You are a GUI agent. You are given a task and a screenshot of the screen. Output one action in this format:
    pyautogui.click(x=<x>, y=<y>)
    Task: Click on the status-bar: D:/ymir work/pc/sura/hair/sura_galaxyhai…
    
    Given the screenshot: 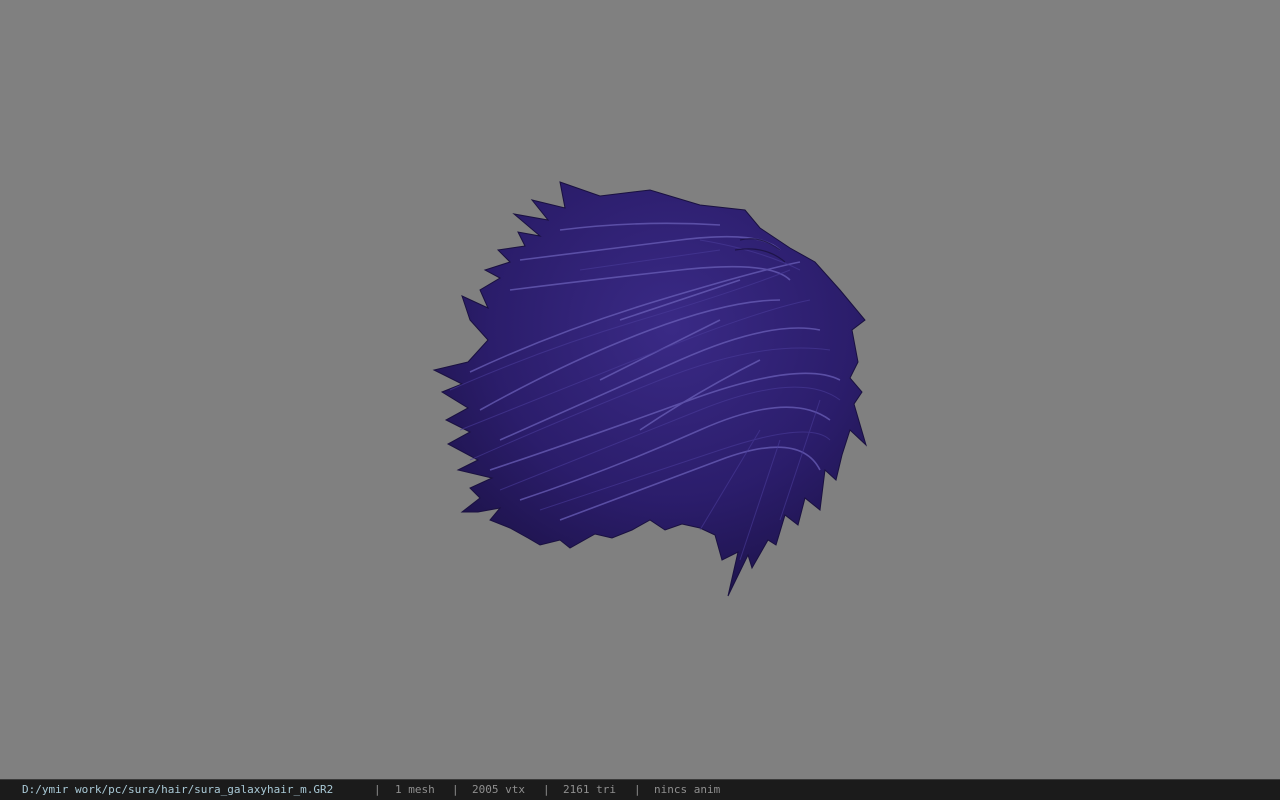 What is the action you would take?
    pyautogui.click(x=640, y=789)
    